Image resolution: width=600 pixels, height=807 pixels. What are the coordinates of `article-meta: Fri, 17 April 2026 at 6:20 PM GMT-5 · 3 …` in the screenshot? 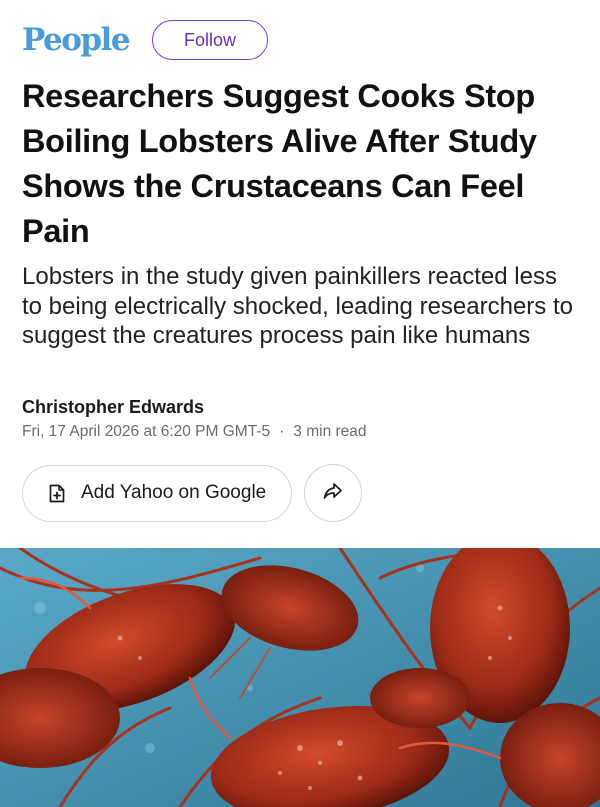 It's located at (194, 432).